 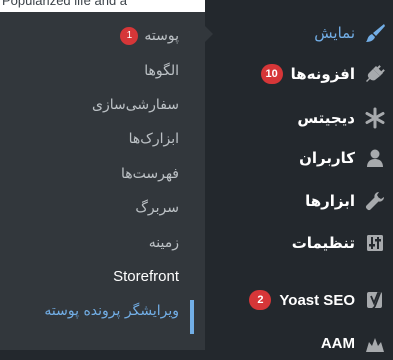 I want to click on submenu-item-customize: سفارشی‌سازی, so click(x=135, y=105).